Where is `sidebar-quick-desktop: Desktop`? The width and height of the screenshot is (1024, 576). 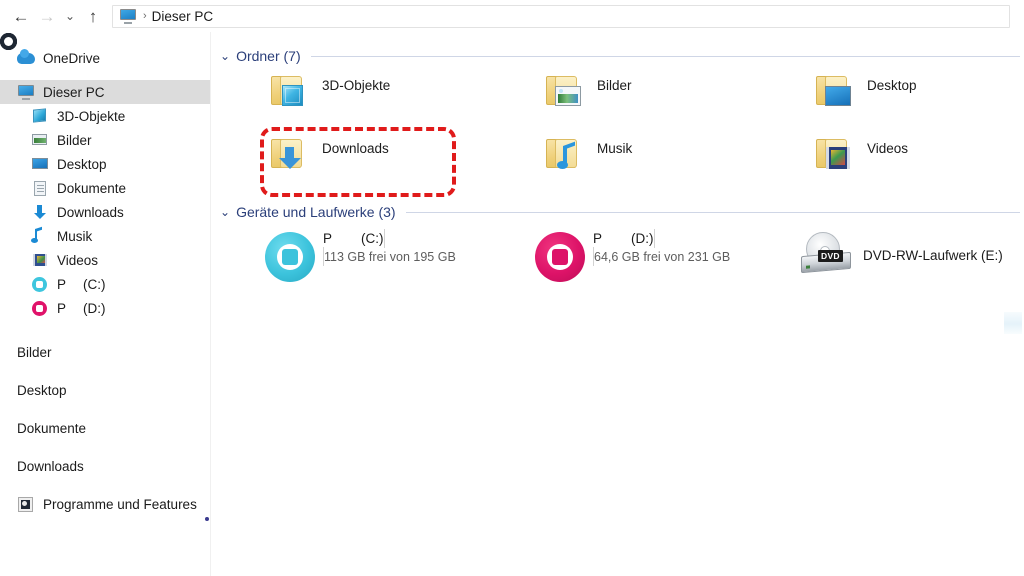 sidebar-quick-desktop: Desktop is located at coordinates (105, 217).